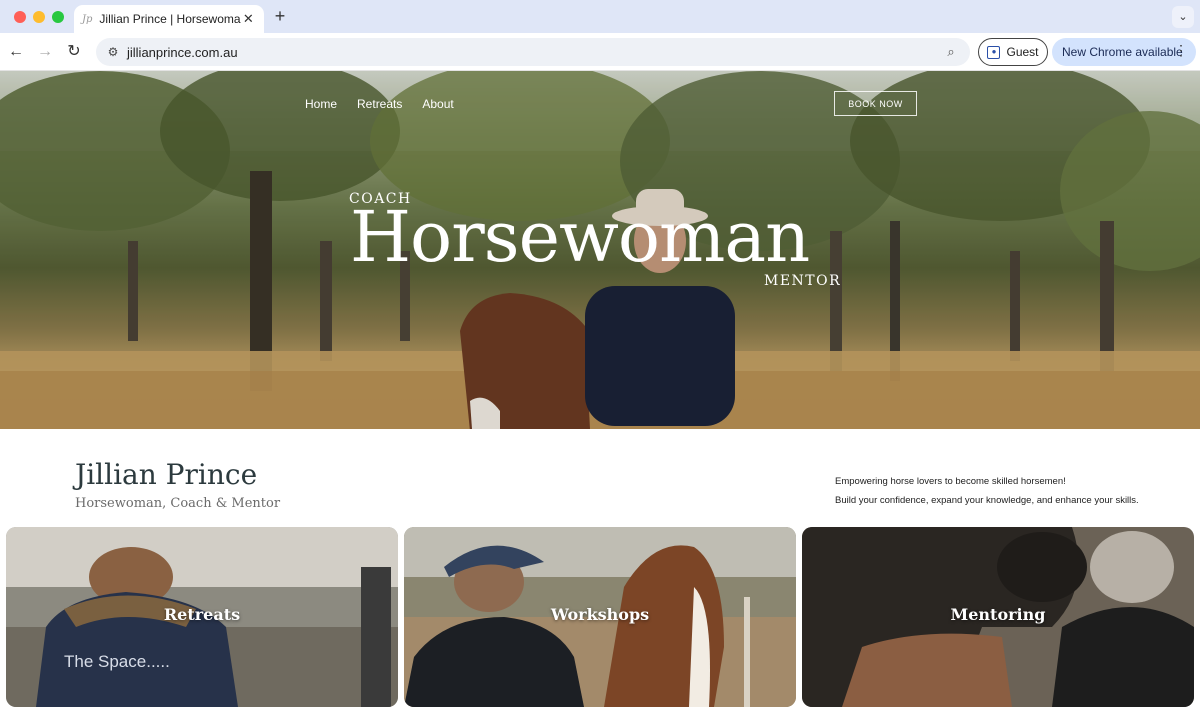  Describe the element at coordinates (58, 17) in the screenshot. I see `fullscreen-window-button` at that location.